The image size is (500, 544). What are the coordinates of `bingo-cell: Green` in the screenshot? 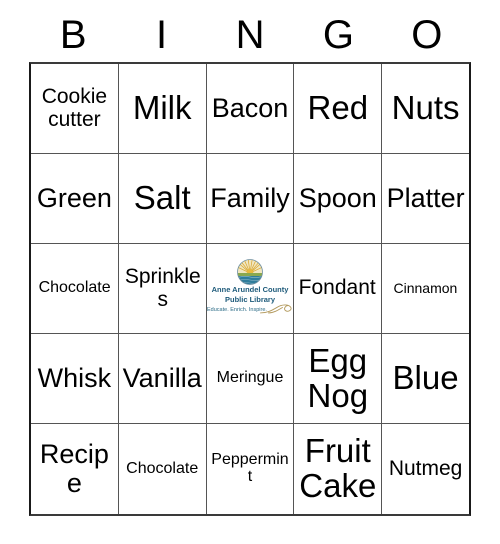 It's located at (75, 198).